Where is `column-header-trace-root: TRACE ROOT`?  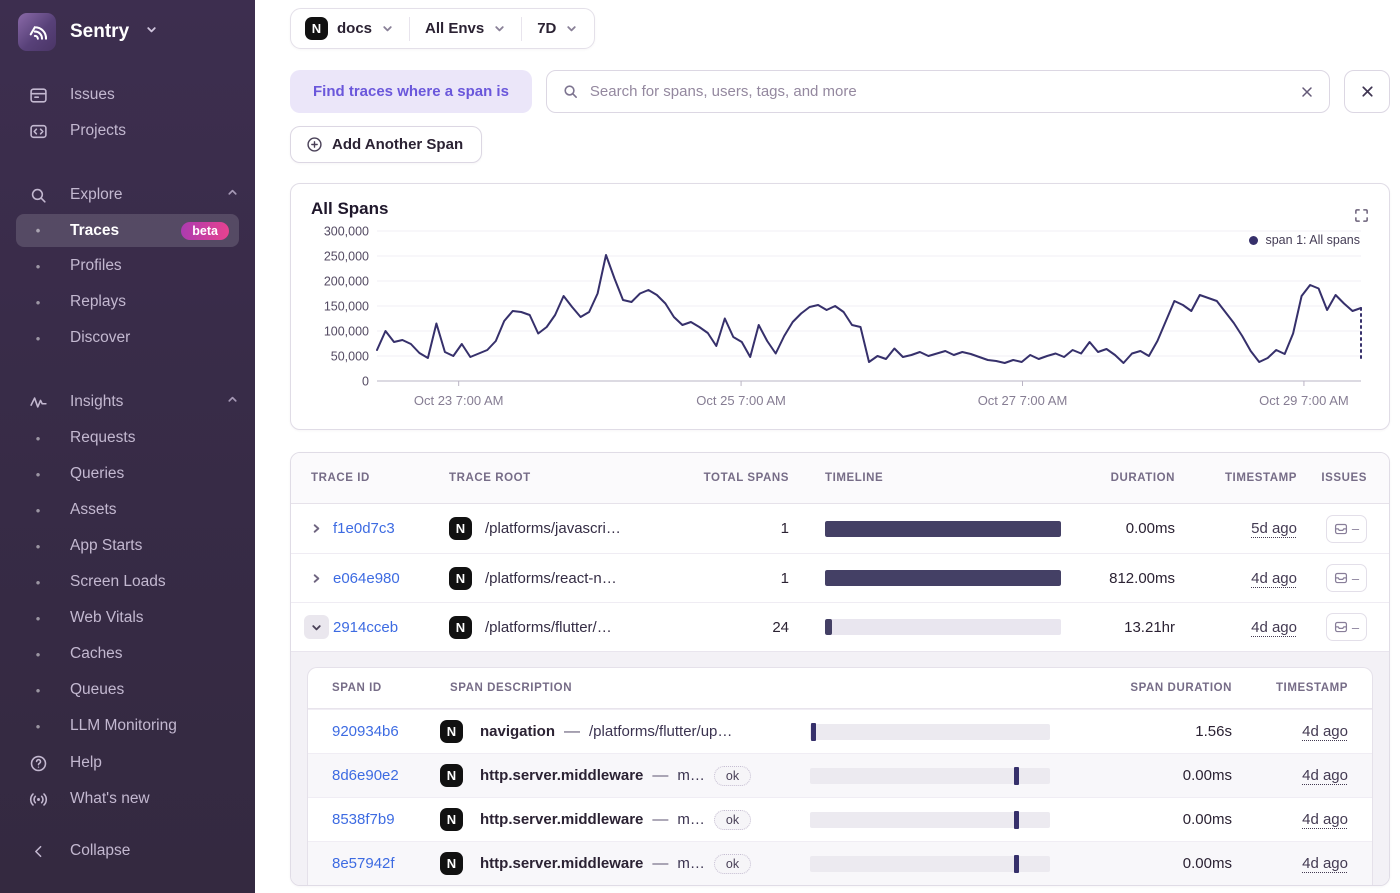 column-header-trace-root: TRACE ROOT is located at coordinates (490, 478).